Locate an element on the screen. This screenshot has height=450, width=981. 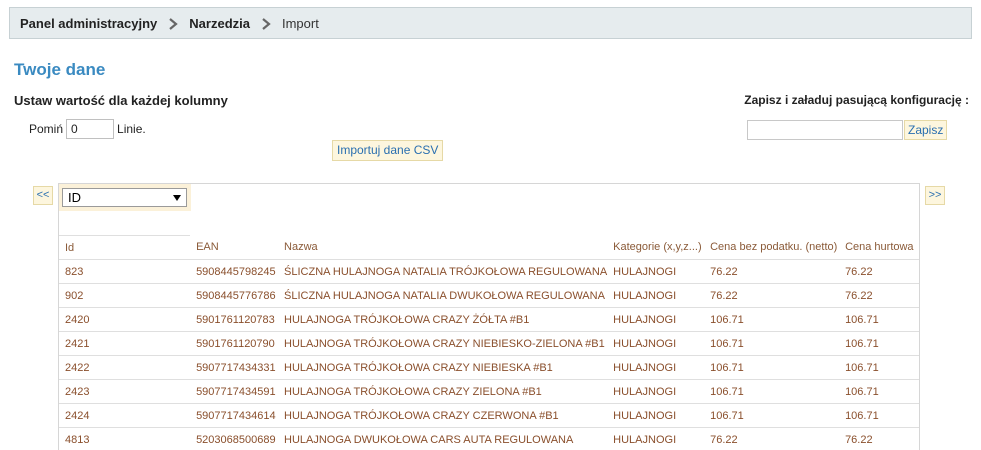
skip-lines-row: Pomiń Linie. is located at coordinates (87, 129).